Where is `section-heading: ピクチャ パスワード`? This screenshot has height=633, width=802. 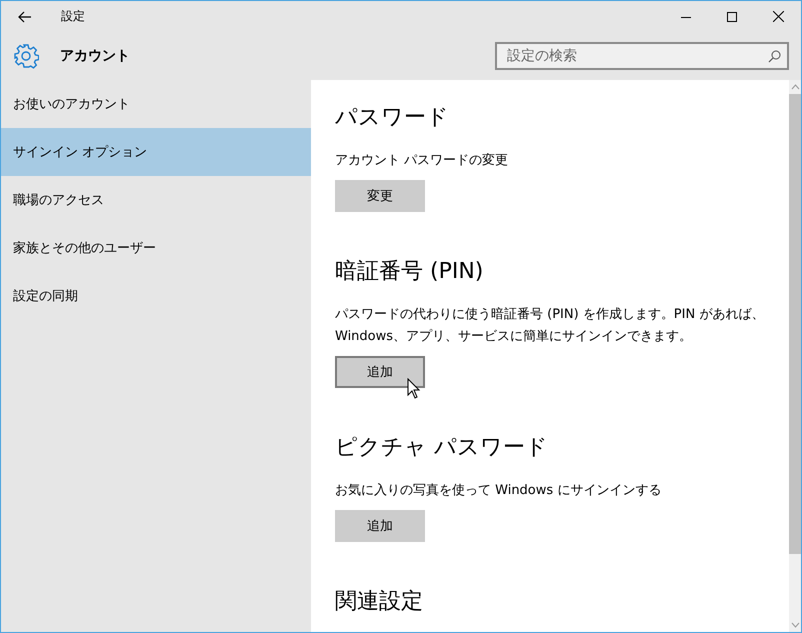 section-heading: ピクチャ パスワード is located at coordinates (442, 448).